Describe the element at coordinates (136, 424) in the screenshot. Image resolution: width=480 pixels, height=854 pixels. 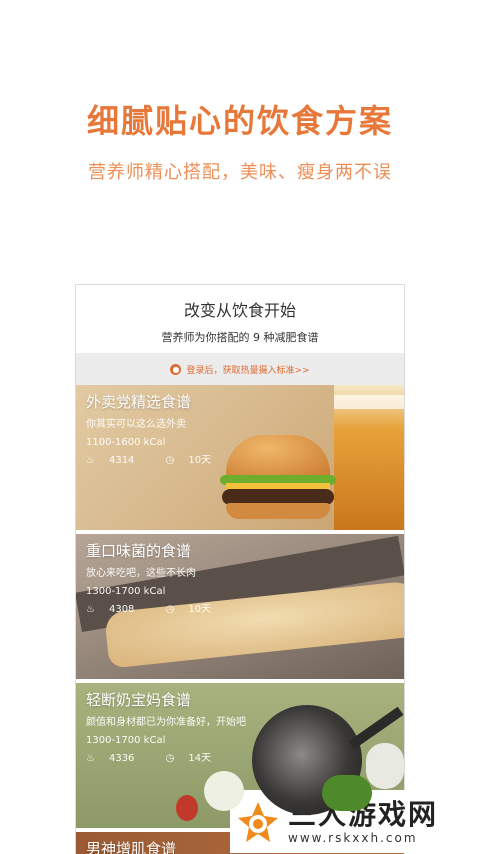
I see `recipe-desc: 你其实可以这么选外卖` at that location.